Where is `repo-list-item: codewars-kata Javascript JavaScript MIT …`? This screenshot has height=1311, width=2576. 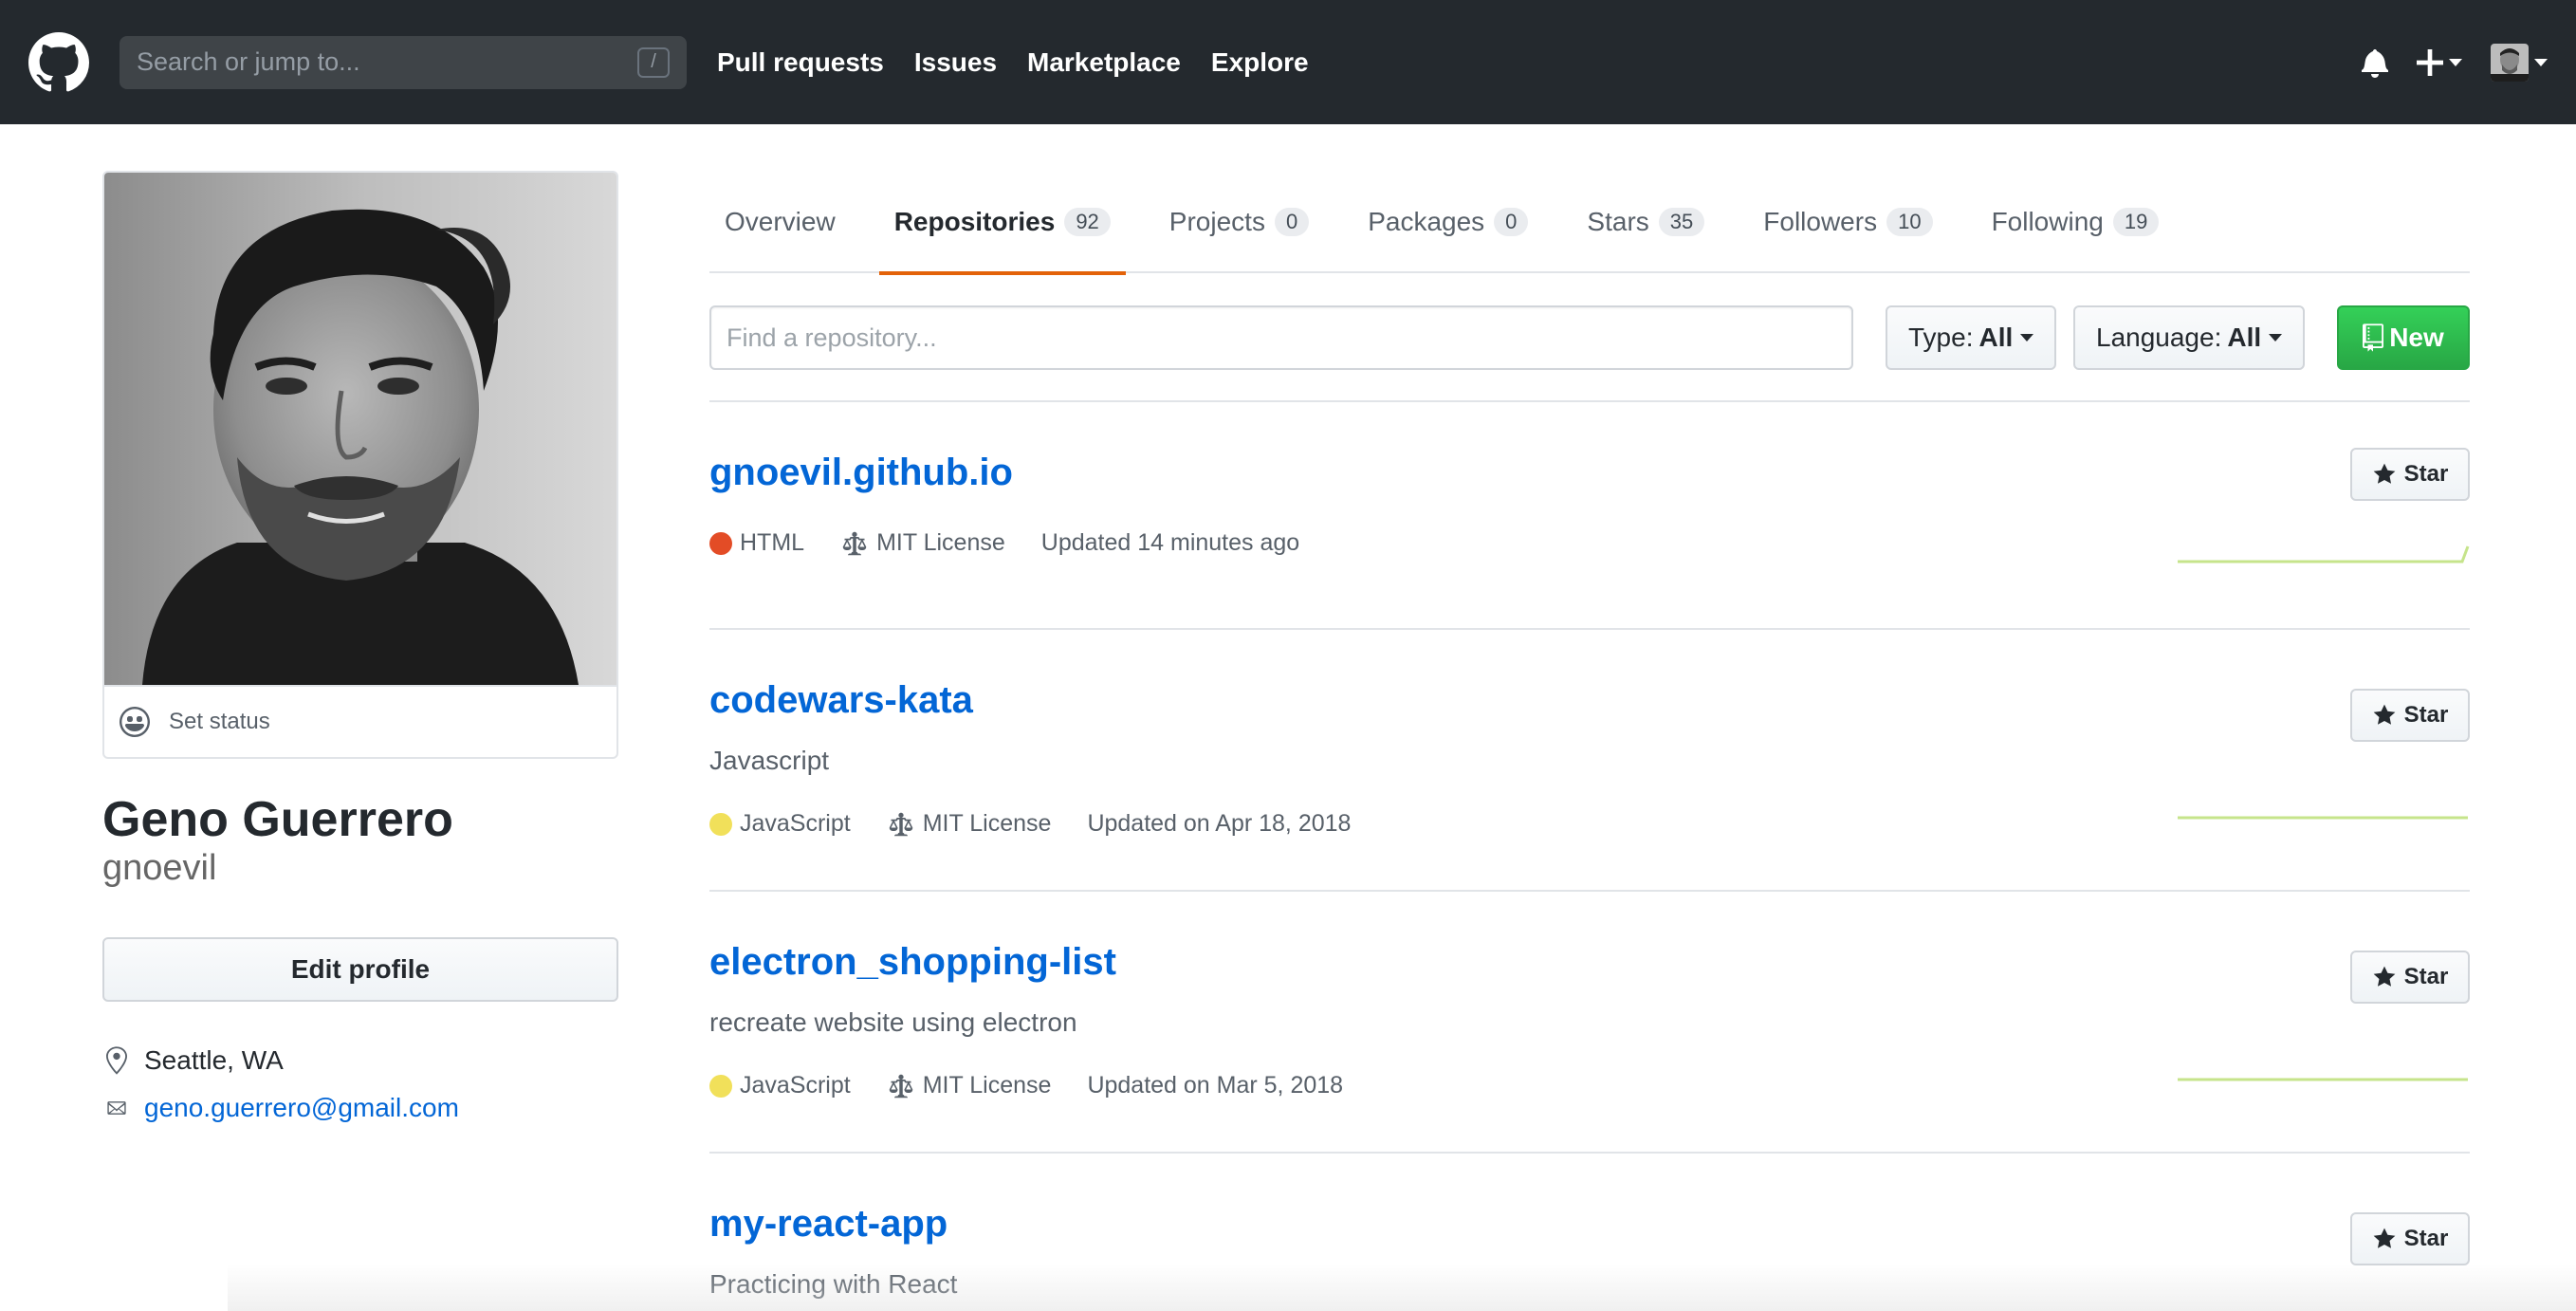
repo-list-item: codewars-kata Javascript JavaScript MIT … is located at coordinates (1589, 761).